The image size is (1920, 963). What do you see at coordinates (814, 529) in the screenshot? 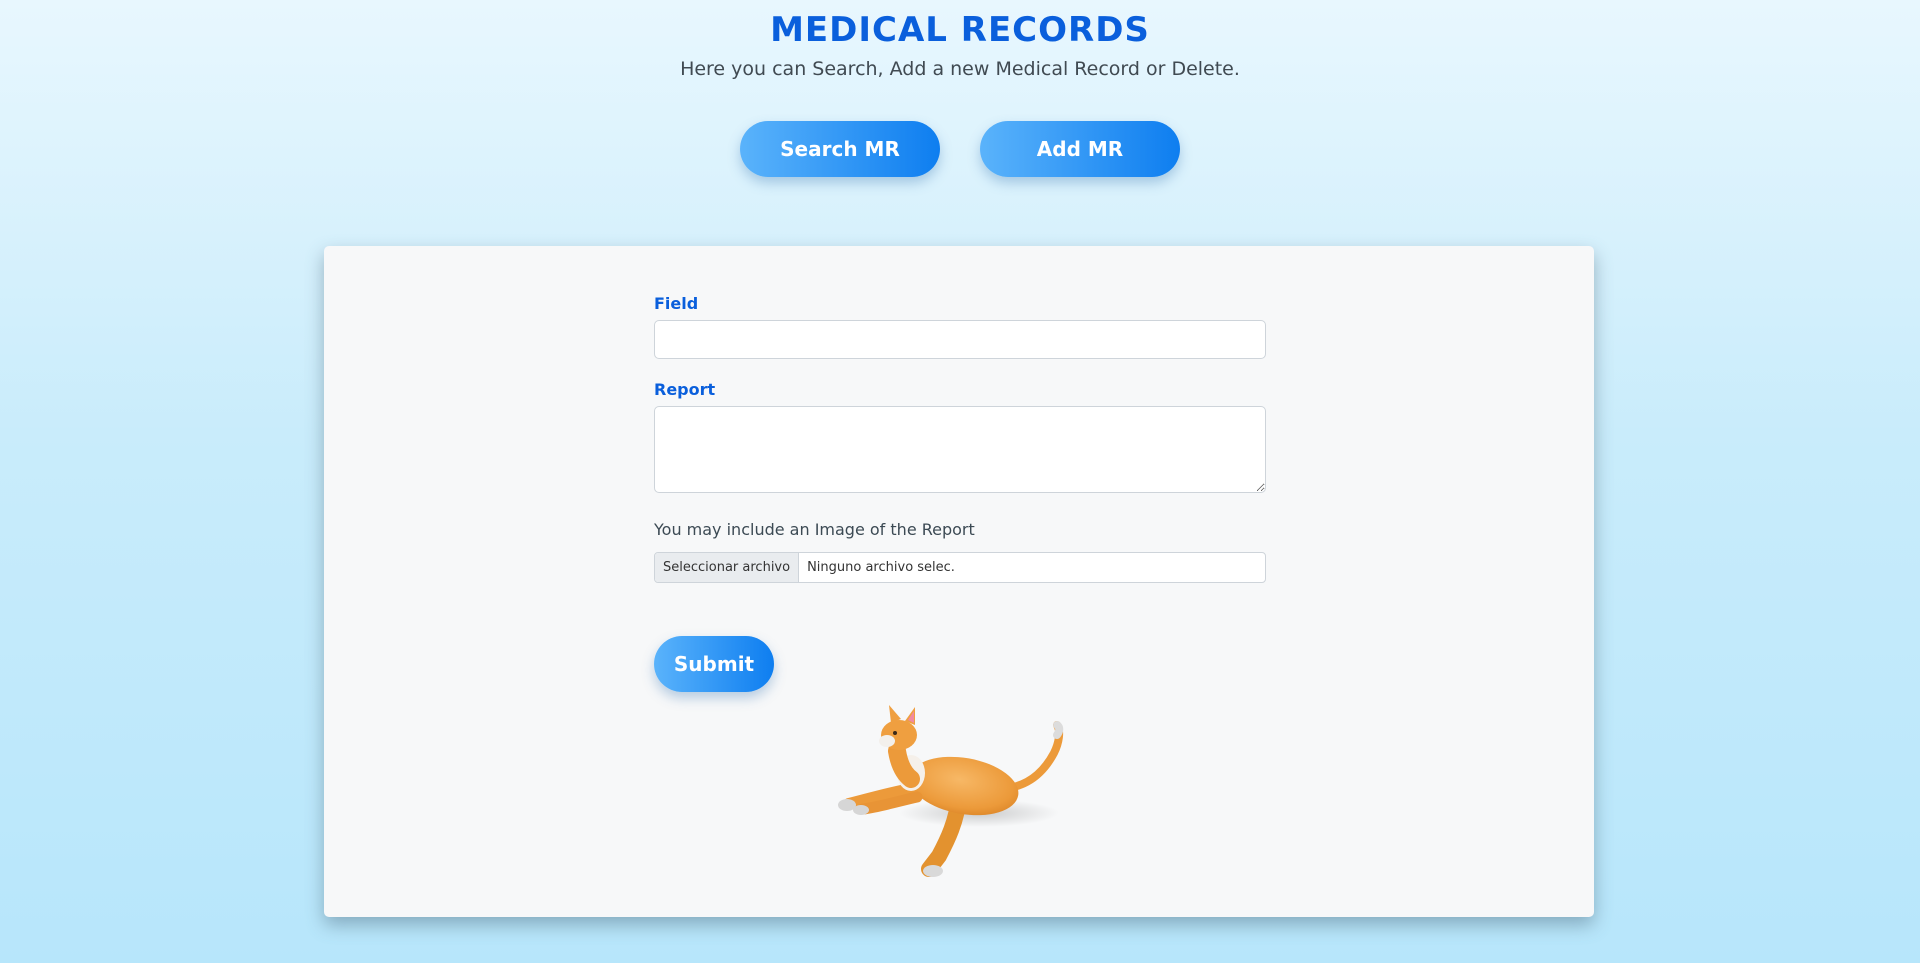
I see `image-note: You may include an Image of the Report` at bounding box center [814, 529].